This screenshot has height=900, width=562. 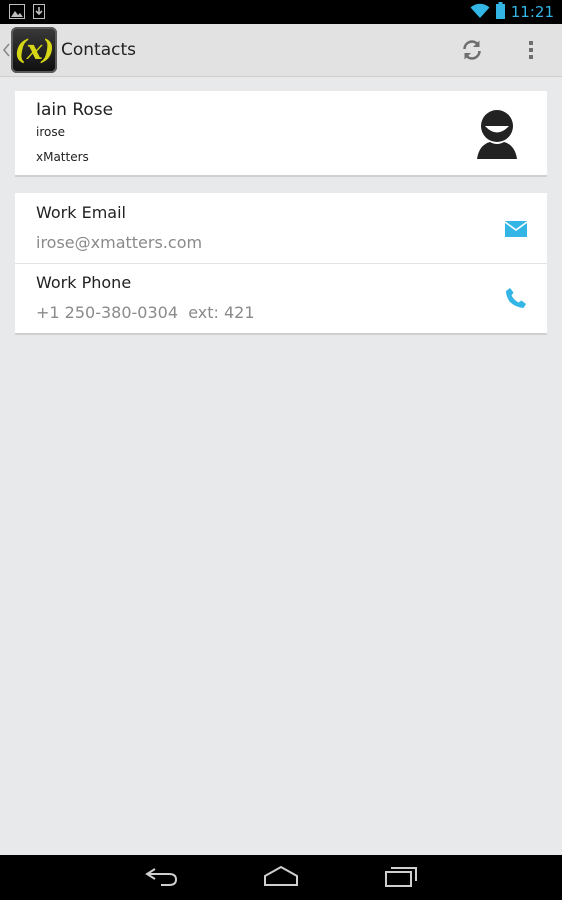 What do you see at coordinates (75, 110) in the screenshot?
I see `contact-name: Iain Rose` at bounding box center [75, 110].